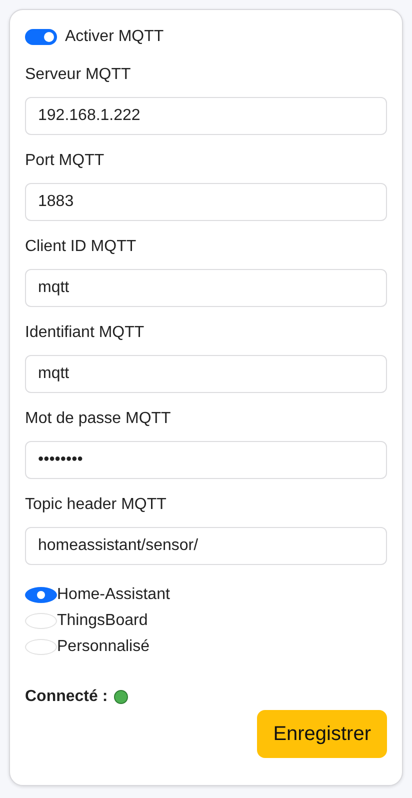 Image resolution: width=412 pixels, height=798 pixels. What do you see at coordinates (85, 333) in the screenshot?
I see `field-label: Identifiant MQTT` at bounding box center [85, 333].